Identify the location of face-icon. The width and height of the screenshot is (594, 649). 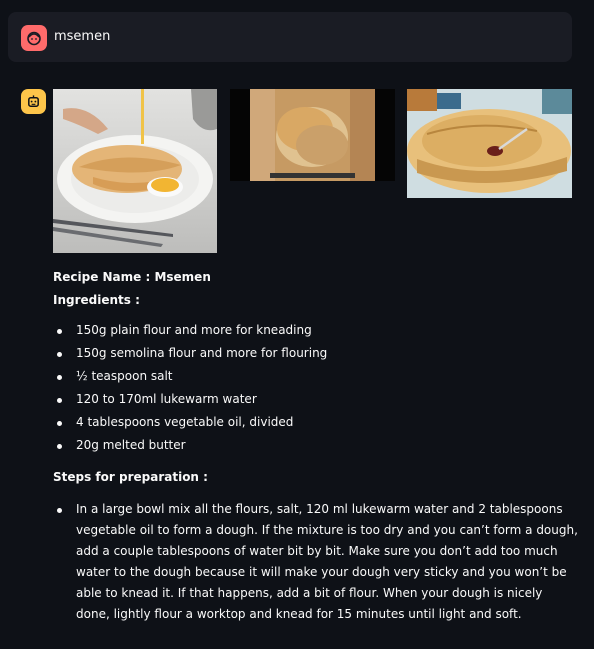
(34, 38).